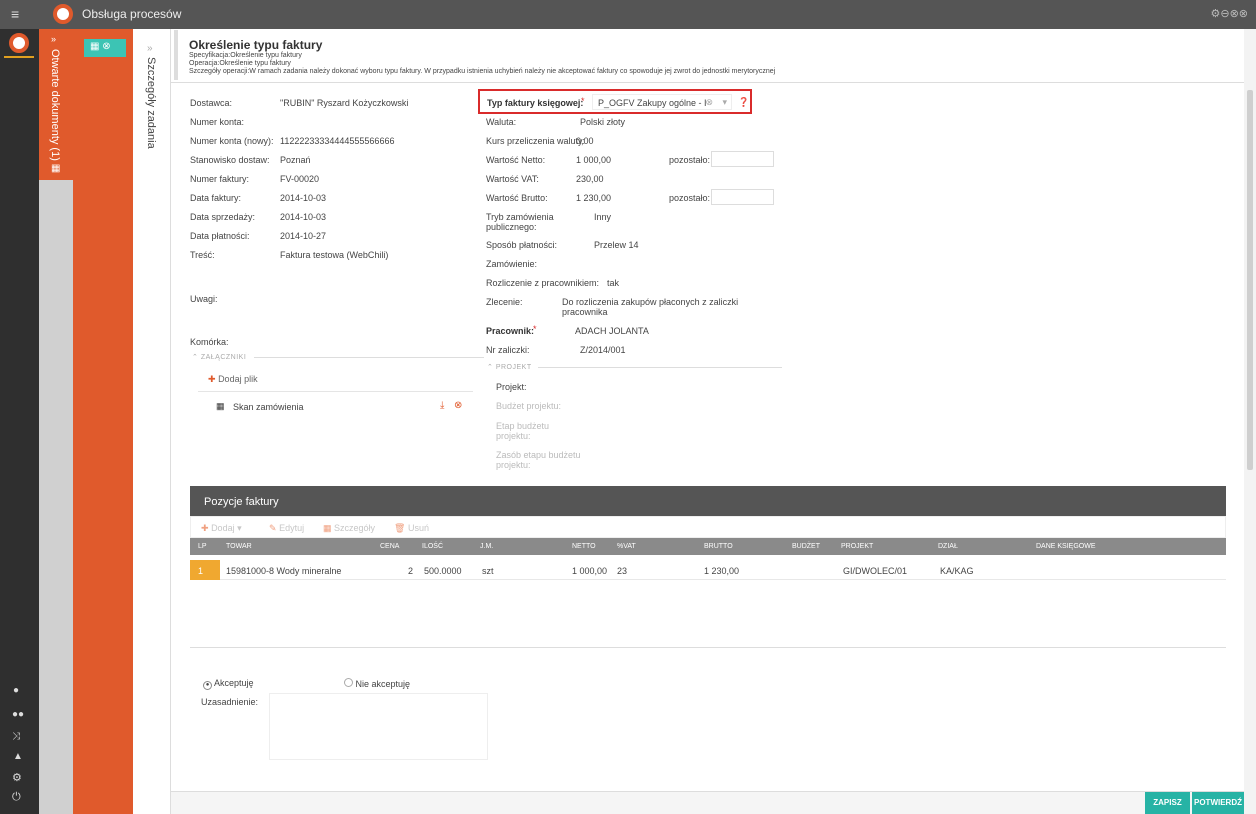 The width and height of the screenshot is (1256, 814). I want to click on left-field-value: FV-00020, so click(300, 179).